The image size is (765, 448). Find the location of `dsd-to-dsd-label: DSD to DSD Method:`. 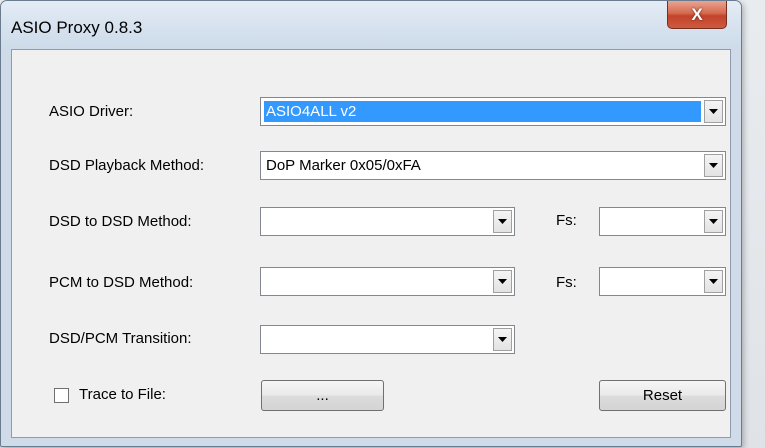

dsd-to-dsd-label: DSD to DSD Method: is located at coordinates (120, 221).